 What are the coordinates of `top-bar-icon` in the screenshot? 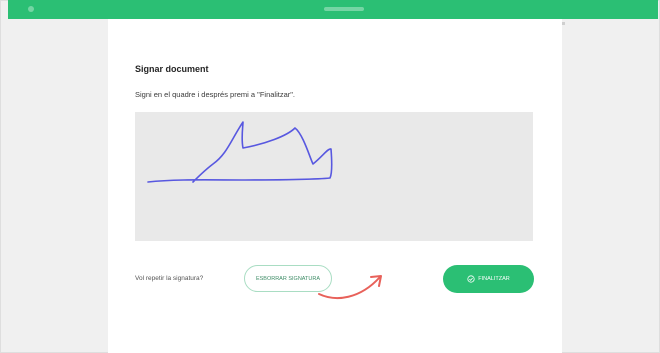 It's located at (31, 9).